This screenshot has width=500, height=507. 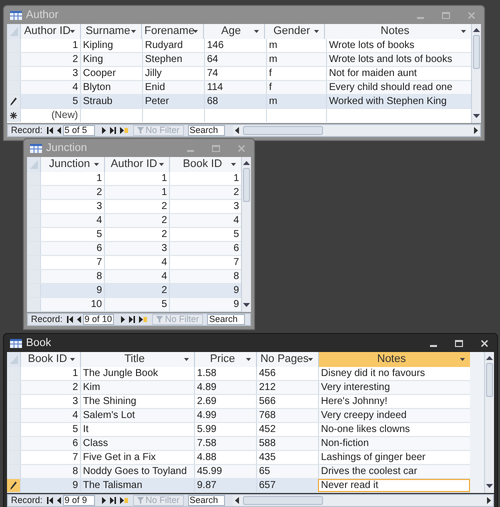 I want to click on table-row: 2 Kim 4.89 212 Very interesting, so click(x=238, y=388).